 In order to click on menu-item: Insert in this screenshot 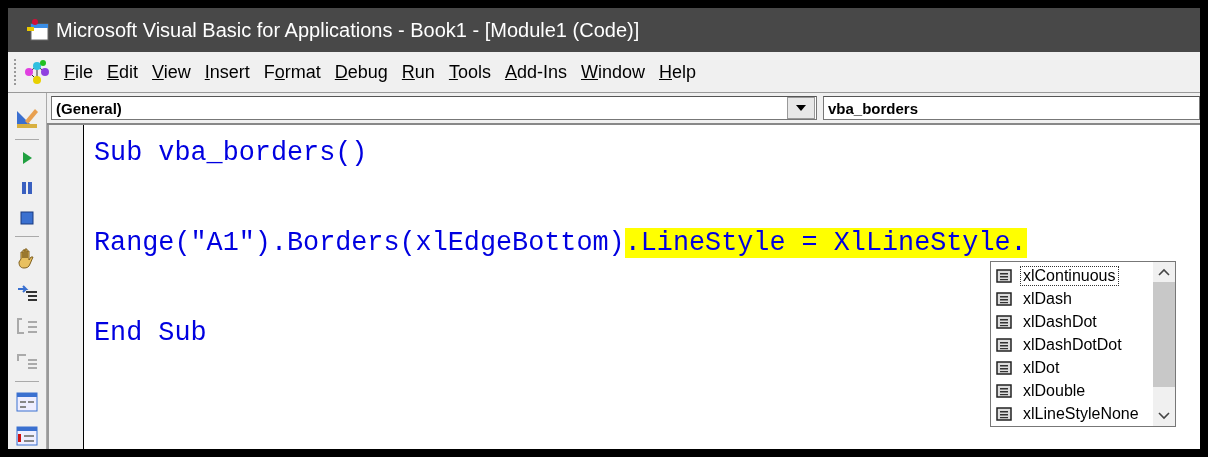, I will do `click(227, 72)`.